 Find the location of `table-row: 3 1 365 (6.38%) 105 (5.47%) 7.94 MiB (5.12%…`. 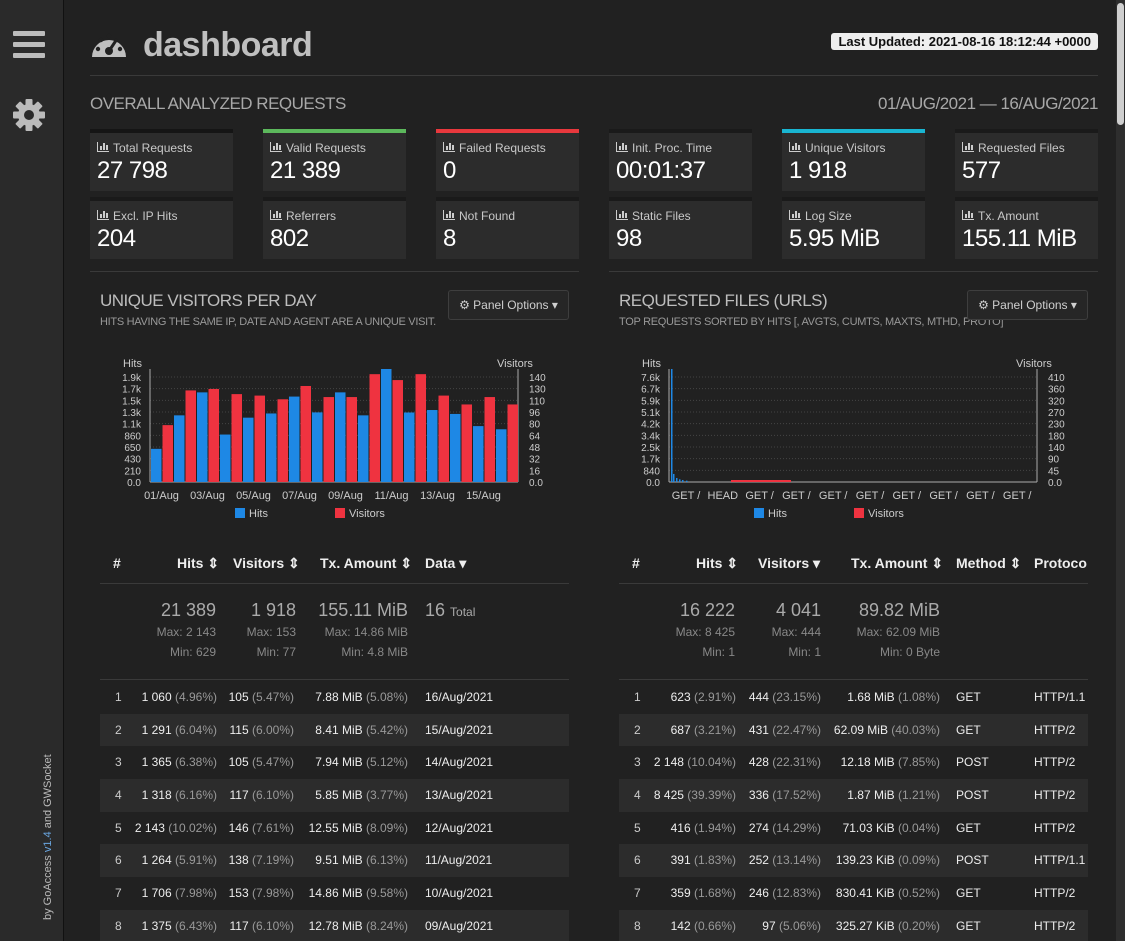

table-row: 3 1 365 (6.38%) 105 (5.47%) 7.94 MiB (5.12%… is located at coordinates (334, 762).